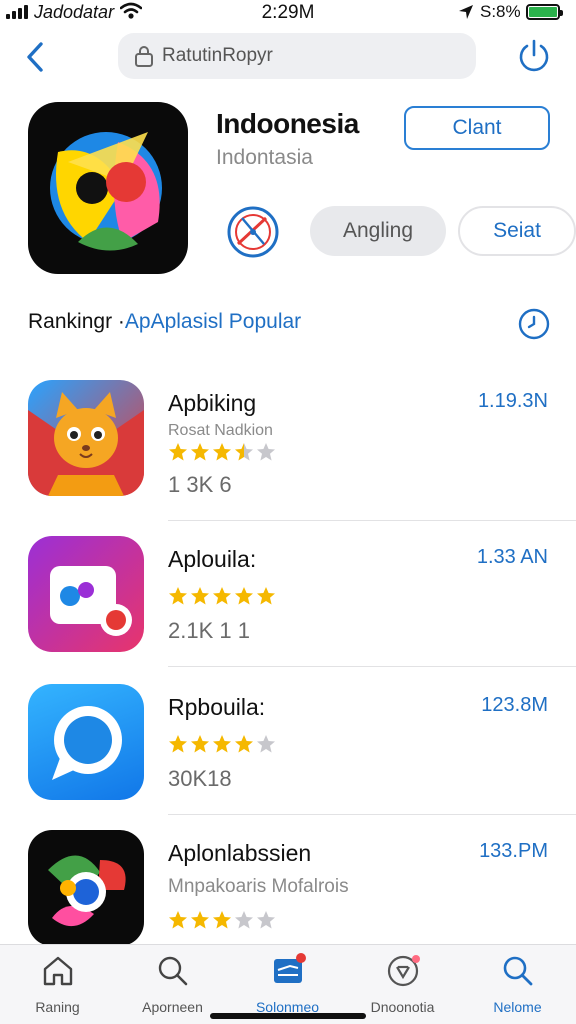 Image resolution: width=576 pixels, height=1024 pixels. What do you see at coordinates (209, 630) in the screenshot?
I see `rating-count: 2.1K 1 1` at bounding box center [209, 630].